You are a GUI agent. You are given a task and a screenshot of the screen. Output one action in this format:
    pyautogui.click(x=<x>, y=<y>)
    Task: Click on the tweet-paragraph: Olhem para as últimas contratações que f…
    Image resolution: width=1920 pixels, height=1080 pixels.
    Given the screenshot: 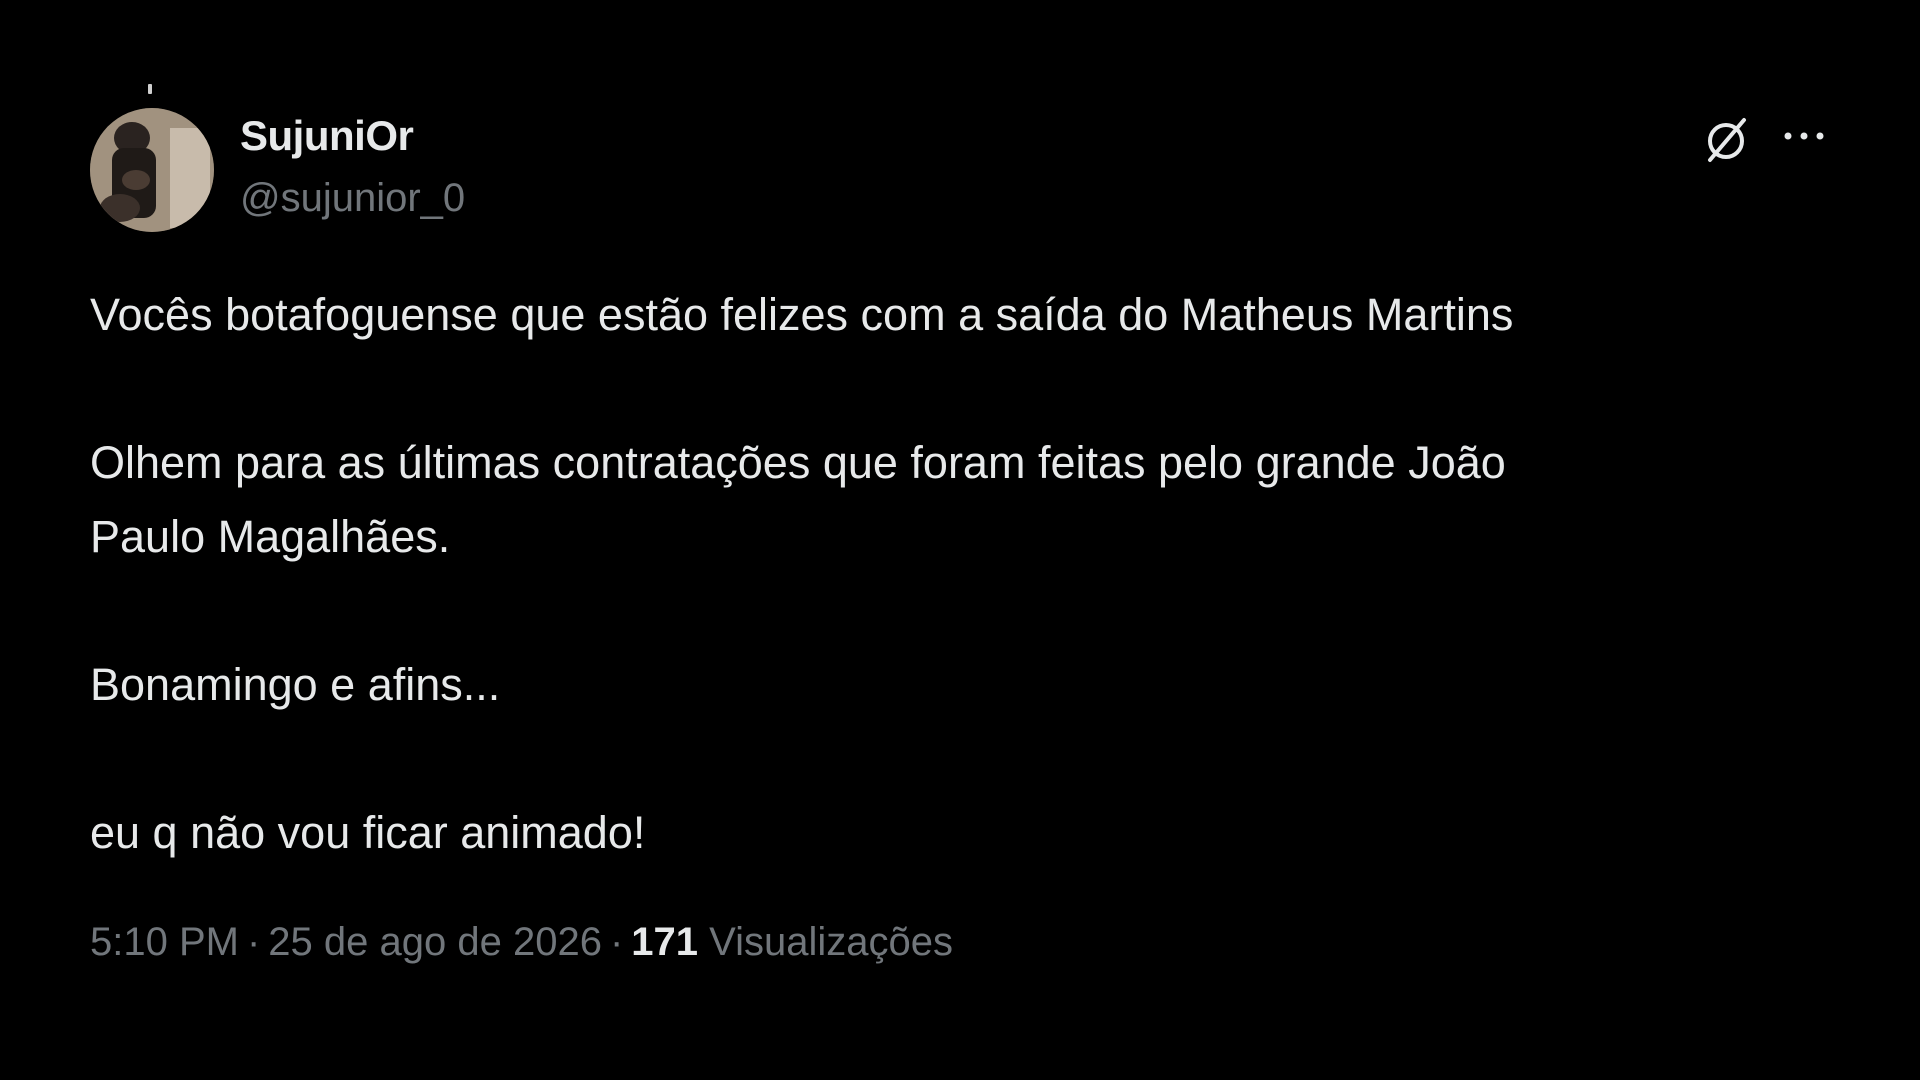 What is the action you would take?
    pyautogui.click(x=798, y=462)
    